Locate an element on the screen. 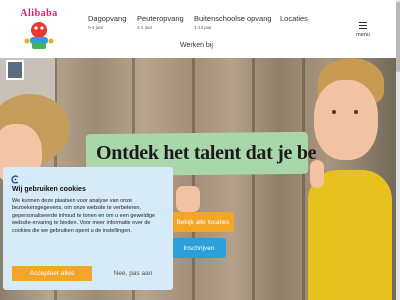  nav-label: Buitenschoolse opvang is located at coordinates (233, 18).